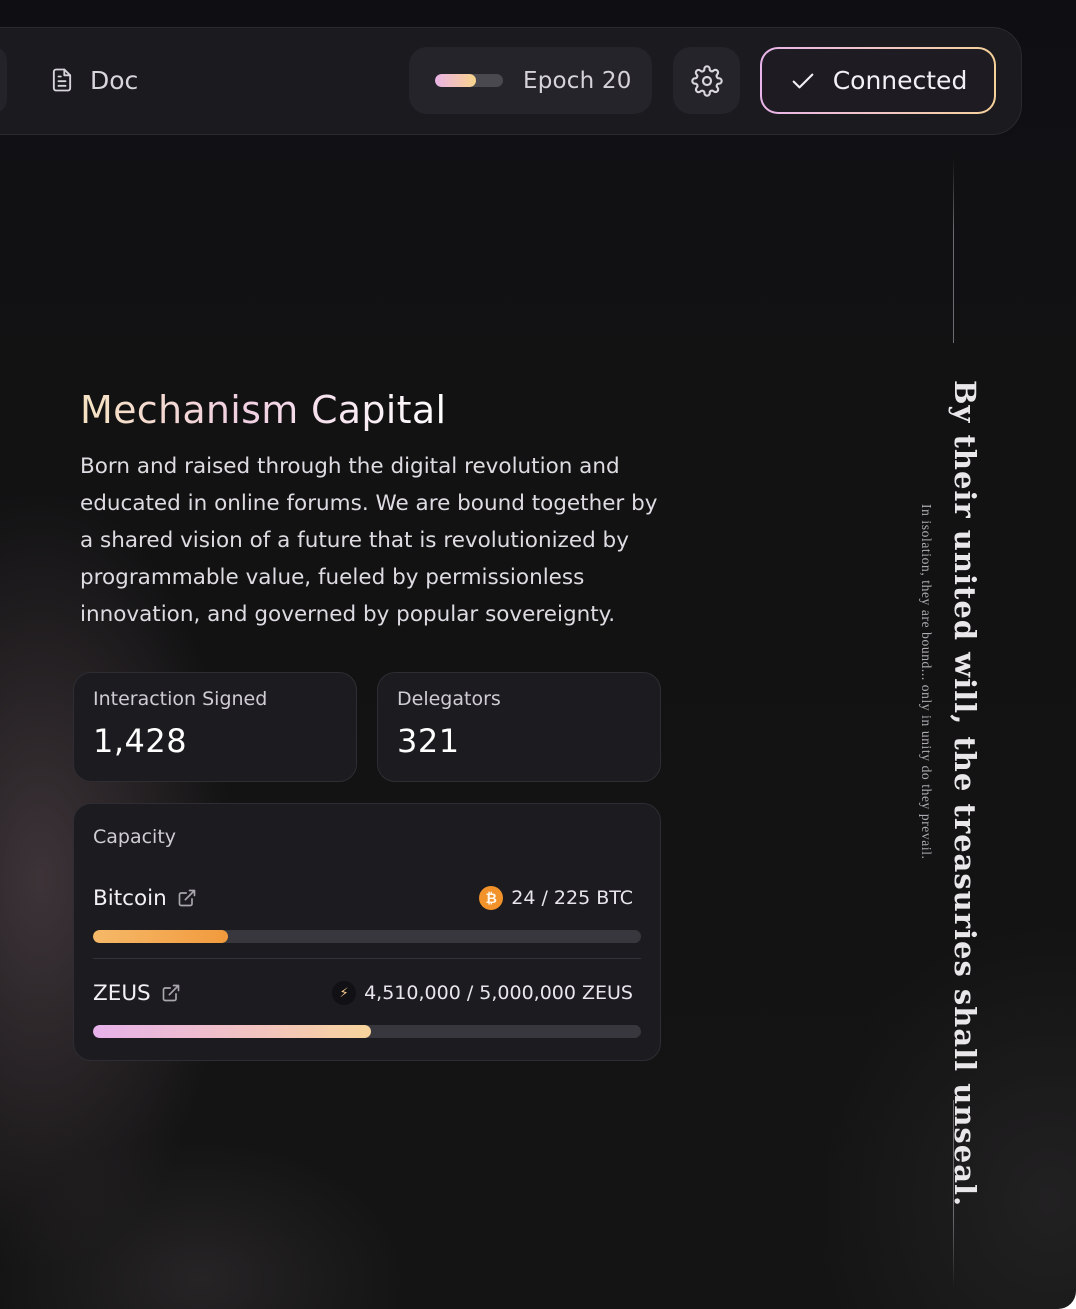 This screenshot has height=1309, width=1076. I want to click on zeus-link: ZEUS, so click(137, 993).